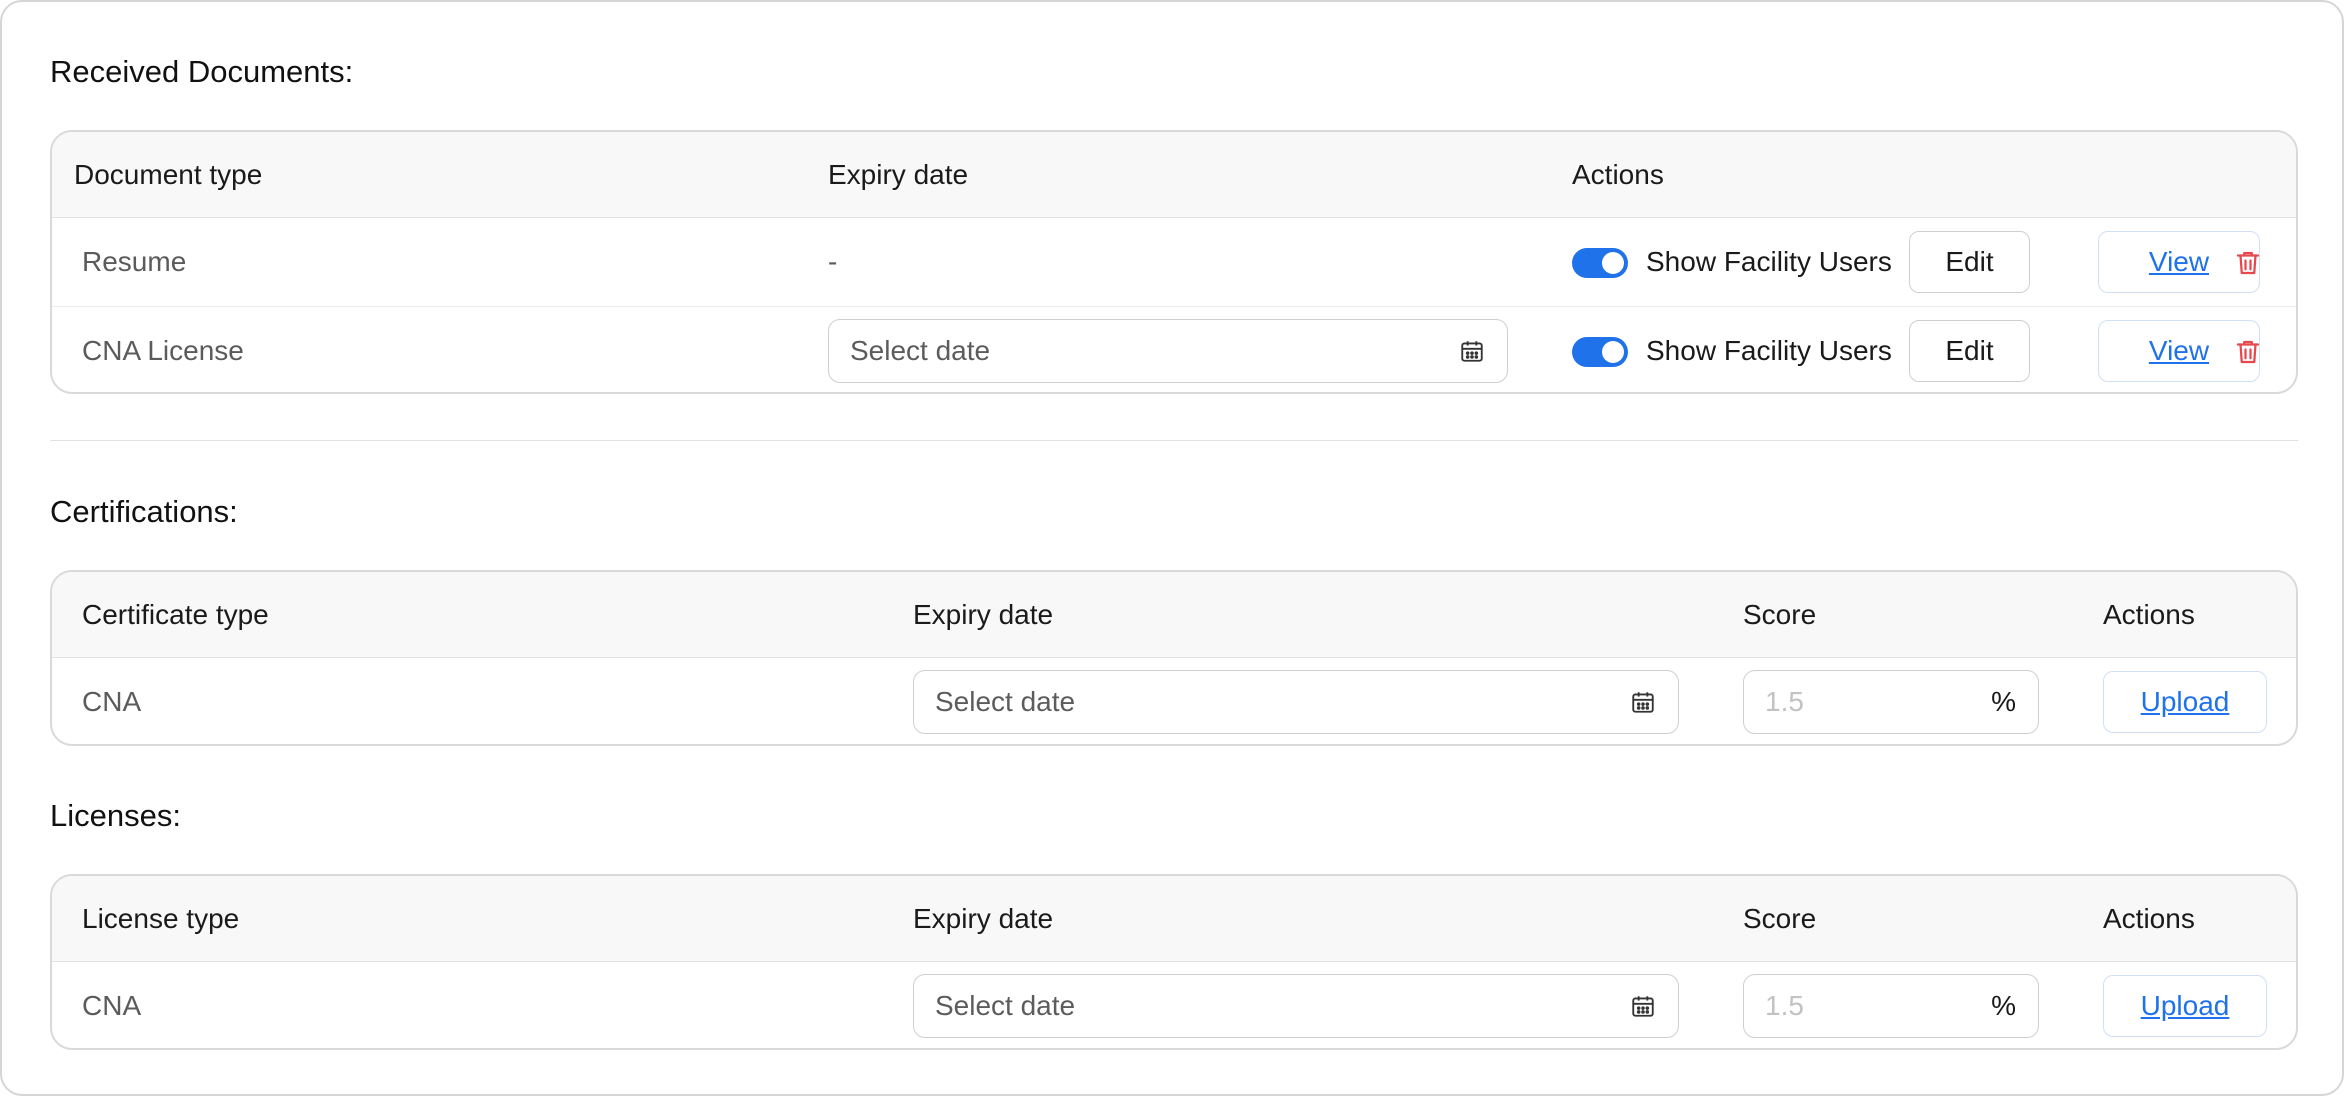 The image size is (2344, 1096). What do you see at coordinates (1174, 919) in the screenshot?
I see `table-header: License type Expiry date Score Actions` at bounding box center [1174, 919].